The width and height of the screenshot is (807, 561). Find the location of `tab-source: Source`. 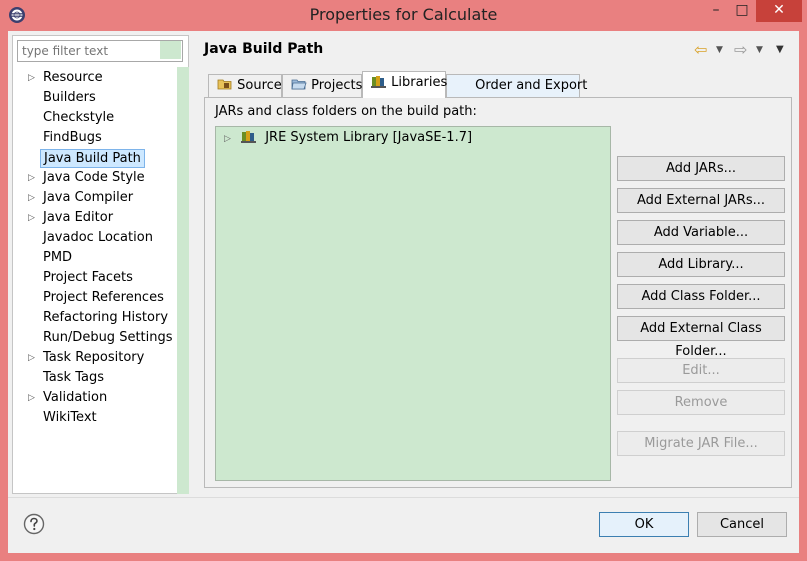

tab-source: Source is located at coordinates (245, 86).